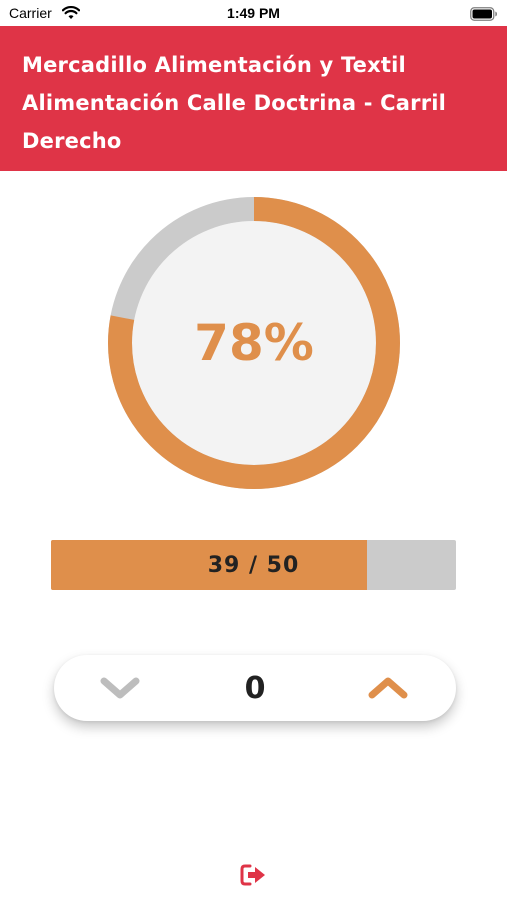 Image resolution: width=507 pixels, height=900 pixels. I want to click on logout-icon, so click(252, 875).